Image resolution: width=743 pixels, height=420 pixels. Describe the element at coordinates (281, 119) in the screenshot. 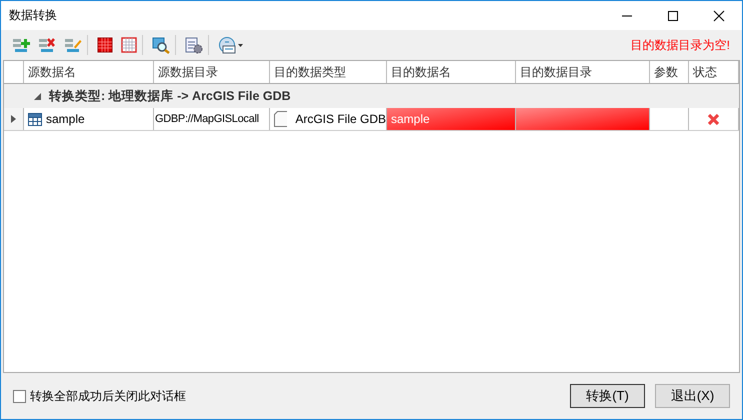

I see `document-icon` at that location.